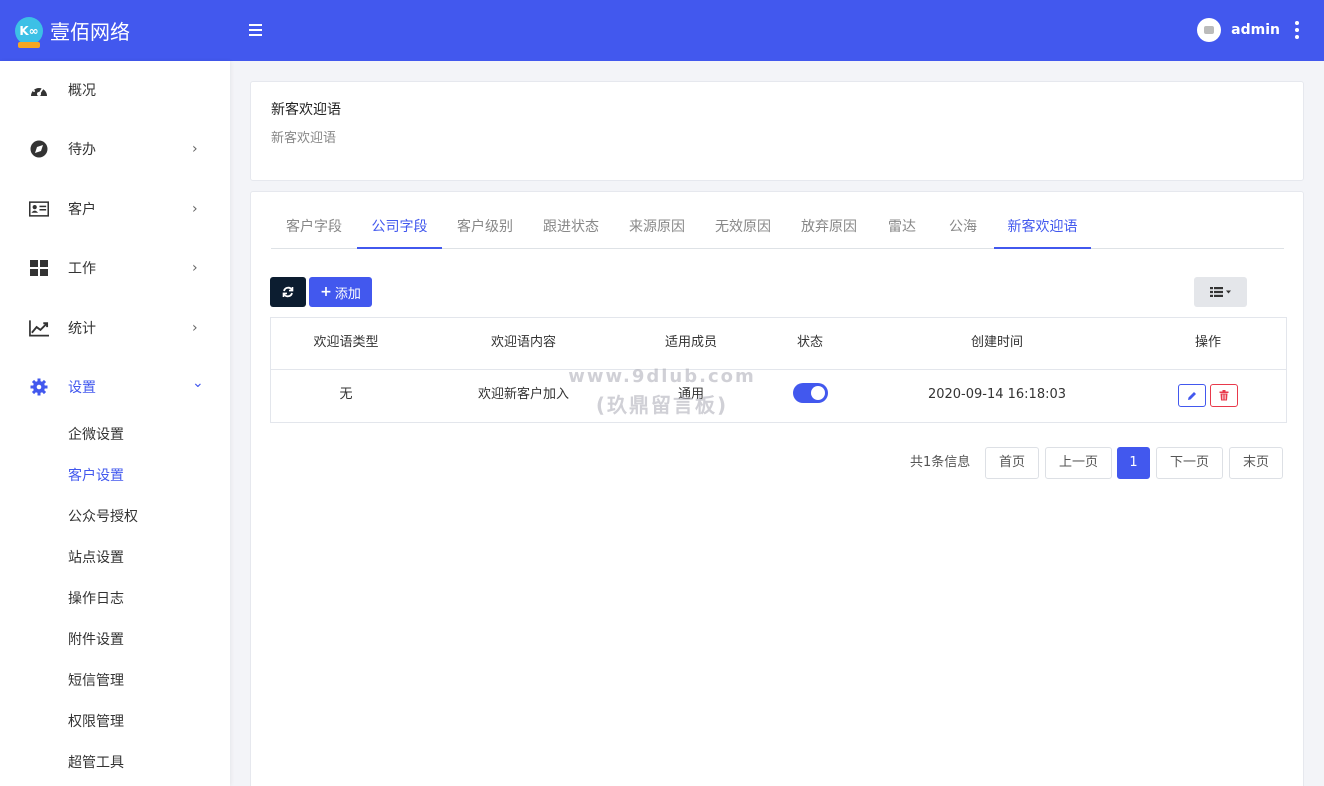  I want to click on column-header-members: 适用成员, so click(691, 344).